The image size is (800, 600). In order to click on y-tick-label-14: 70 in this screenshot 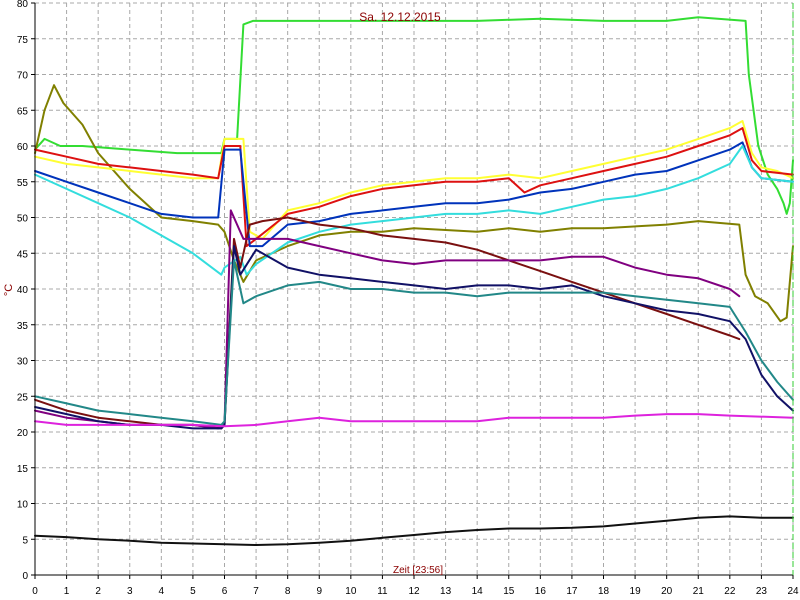, I will do `click(23, 76)`.